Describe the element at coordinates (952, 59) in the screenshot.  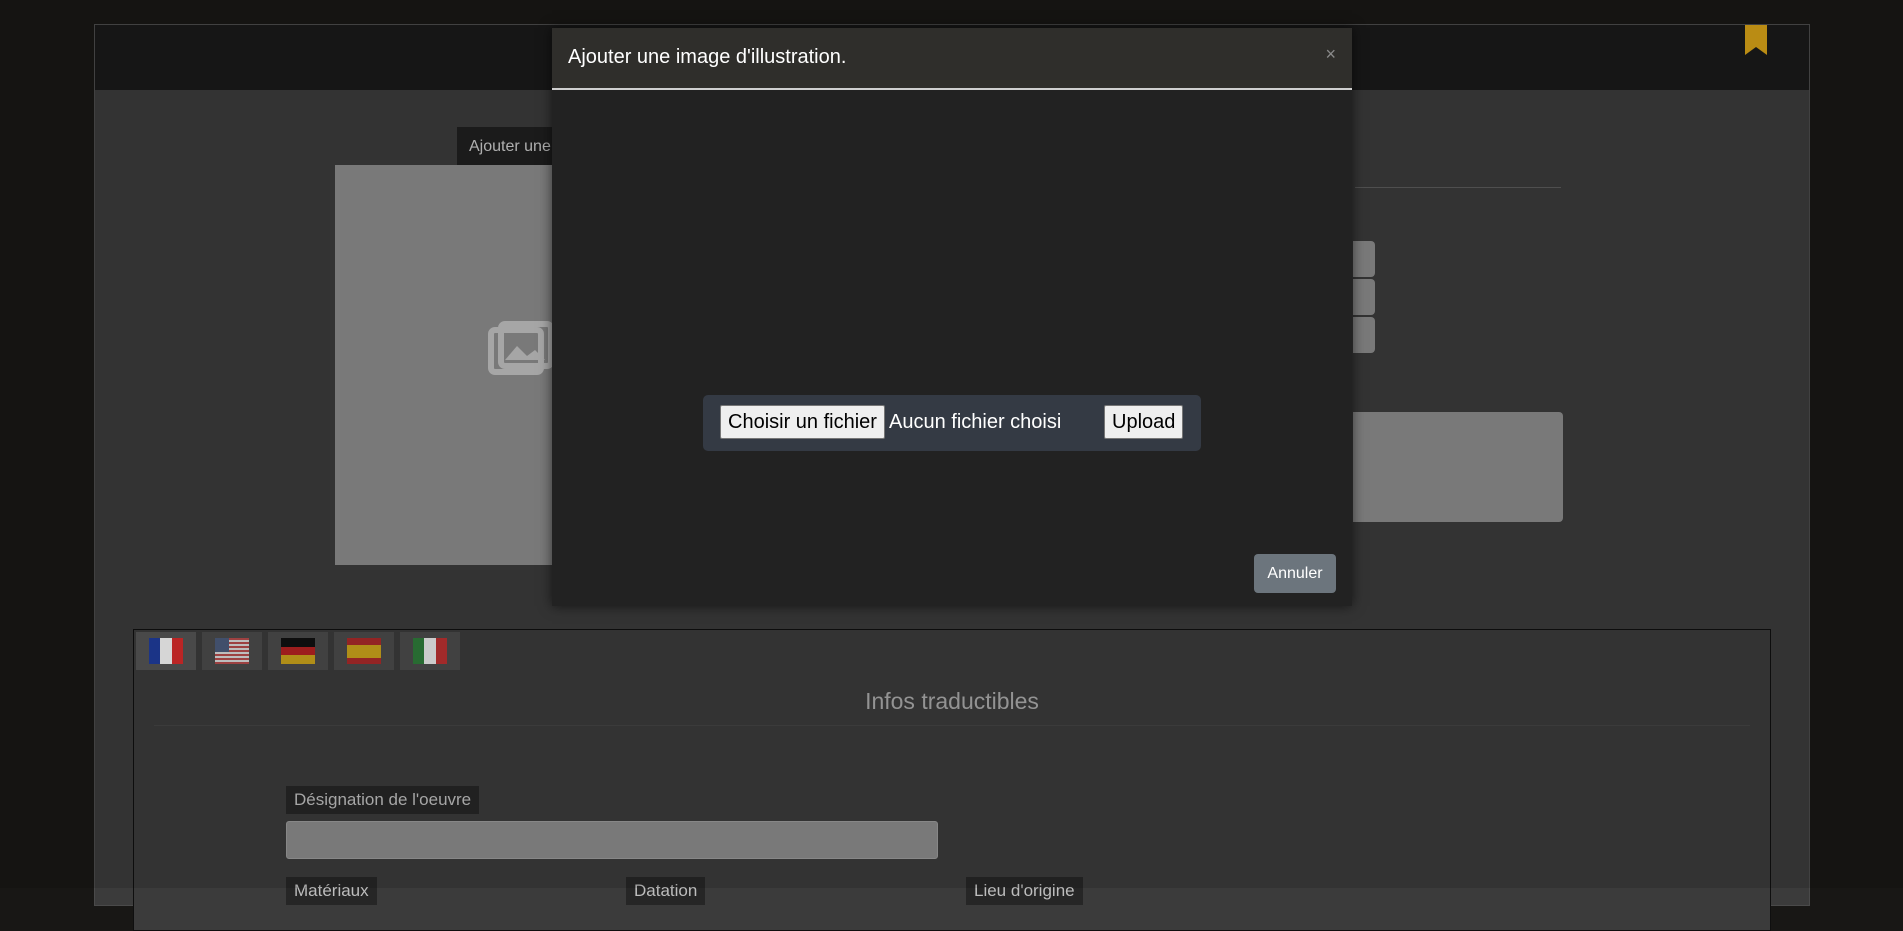
I see `modal-header: Ajouter une image d'illustration. ×` at that location.